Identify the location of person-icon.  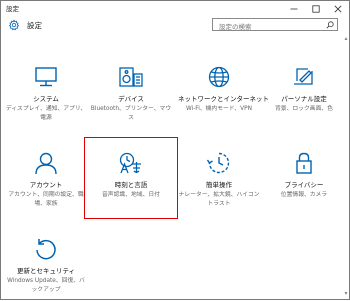
(46, 163).